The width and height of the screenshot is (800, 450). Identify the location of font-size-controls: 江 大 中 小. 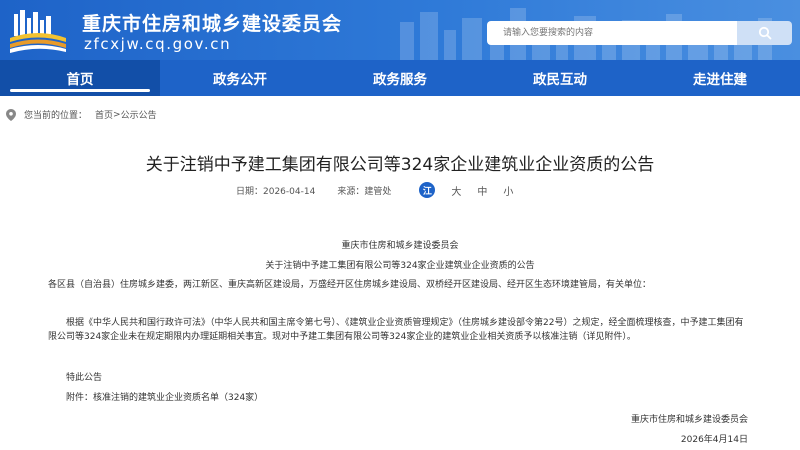
(466, 190).